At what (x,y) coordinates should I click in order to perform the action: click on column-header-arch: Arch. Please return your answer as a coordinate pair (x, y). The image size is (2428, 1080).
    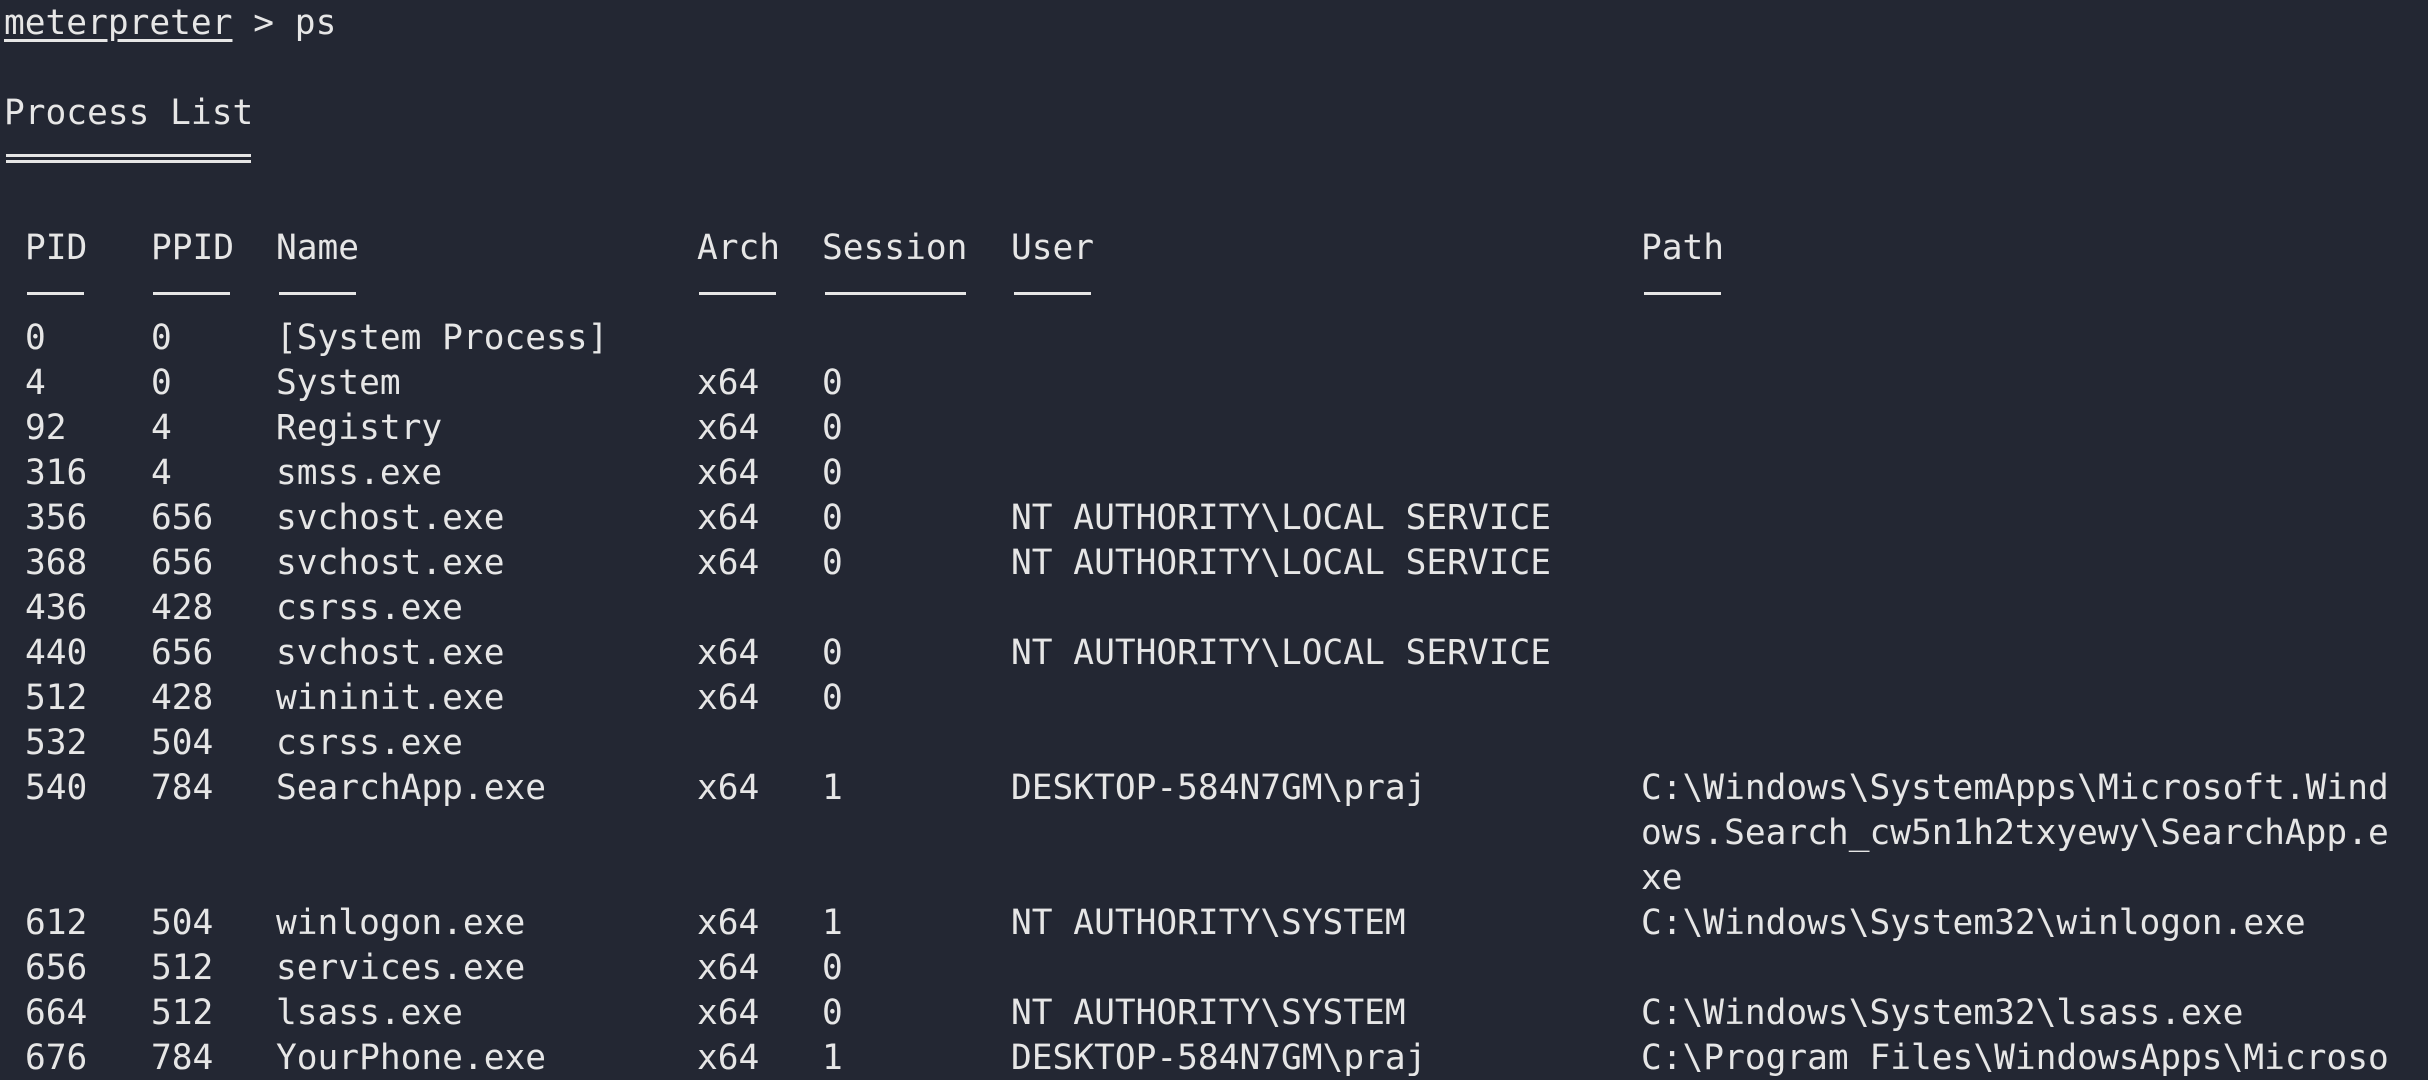
    Looking at the image, I should click on (739, 248).